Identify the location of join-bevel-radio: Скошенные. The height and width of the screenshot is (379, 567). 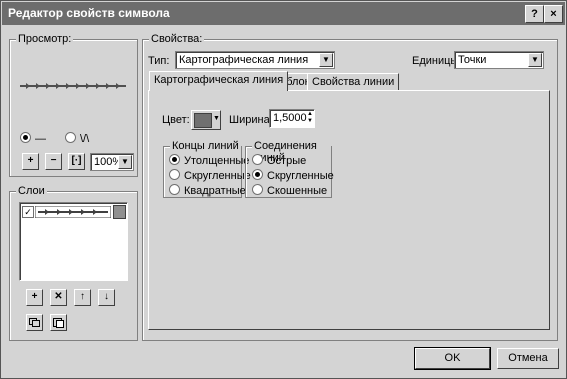
(289, 190).